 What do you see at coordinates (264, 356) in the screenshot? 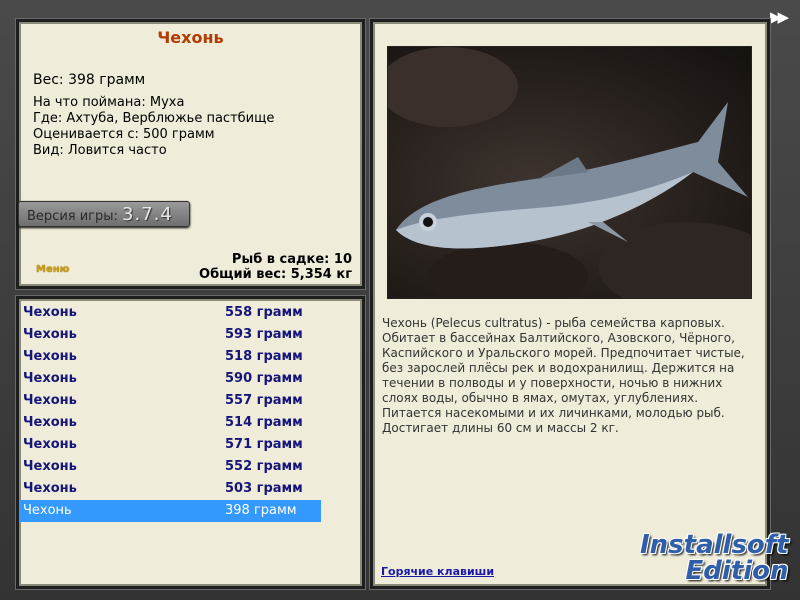
I see `fish-weight: 518 грамм` at bounding box center [264, 356].